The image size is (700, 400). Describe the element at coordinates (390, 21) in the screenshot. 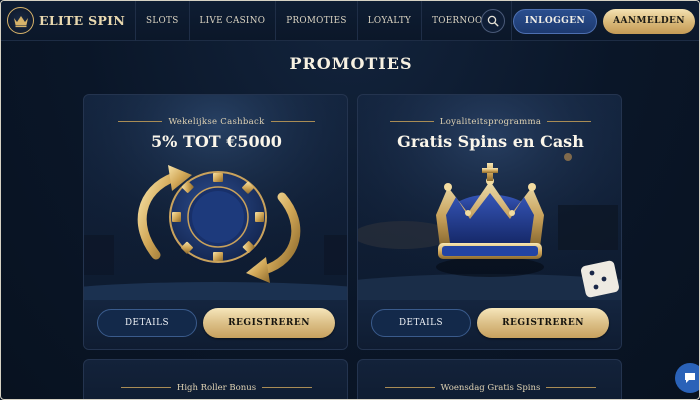

I see `nav-item-loyalty: LOYALTY` at that location.